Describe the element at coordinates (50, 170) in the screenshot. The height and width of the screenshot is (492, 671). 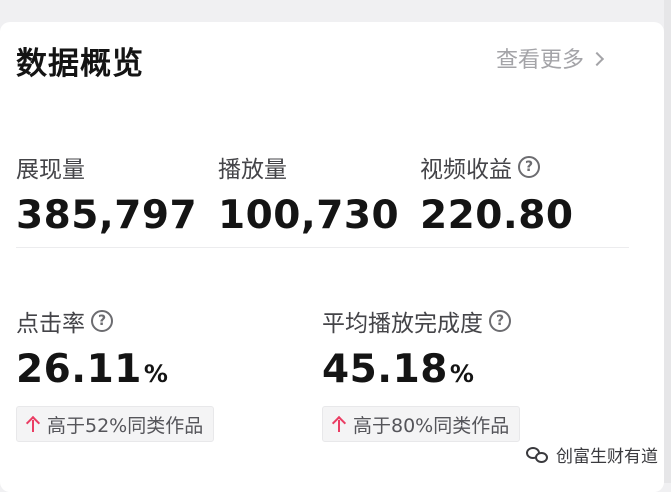
I see `metric-label: 展现量` at that location.